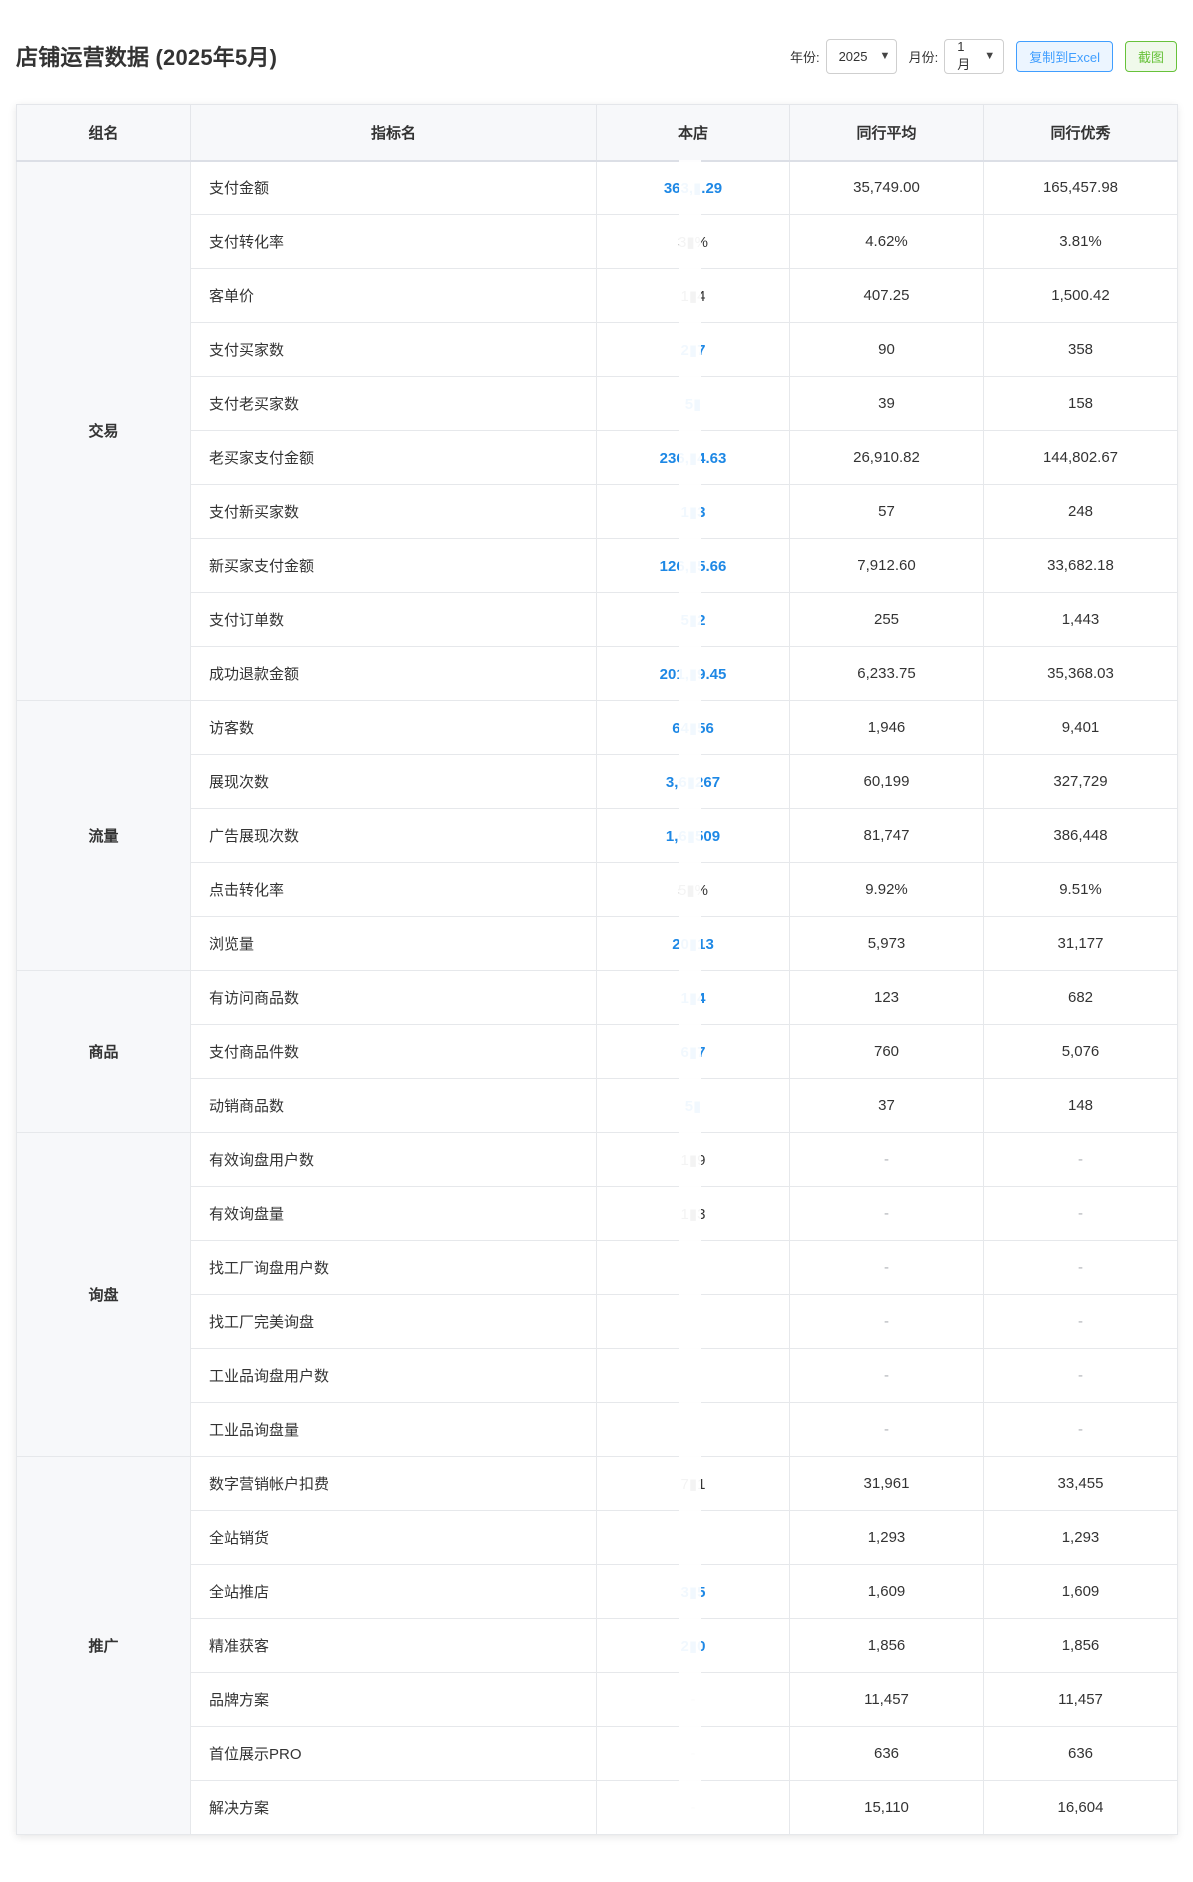 The height and width of the screenshot is (1882, 1193). Describe the element at coordinates (886, 1483) in the screenshot. I see `peer-average-value-cell: 31,961` at that location.